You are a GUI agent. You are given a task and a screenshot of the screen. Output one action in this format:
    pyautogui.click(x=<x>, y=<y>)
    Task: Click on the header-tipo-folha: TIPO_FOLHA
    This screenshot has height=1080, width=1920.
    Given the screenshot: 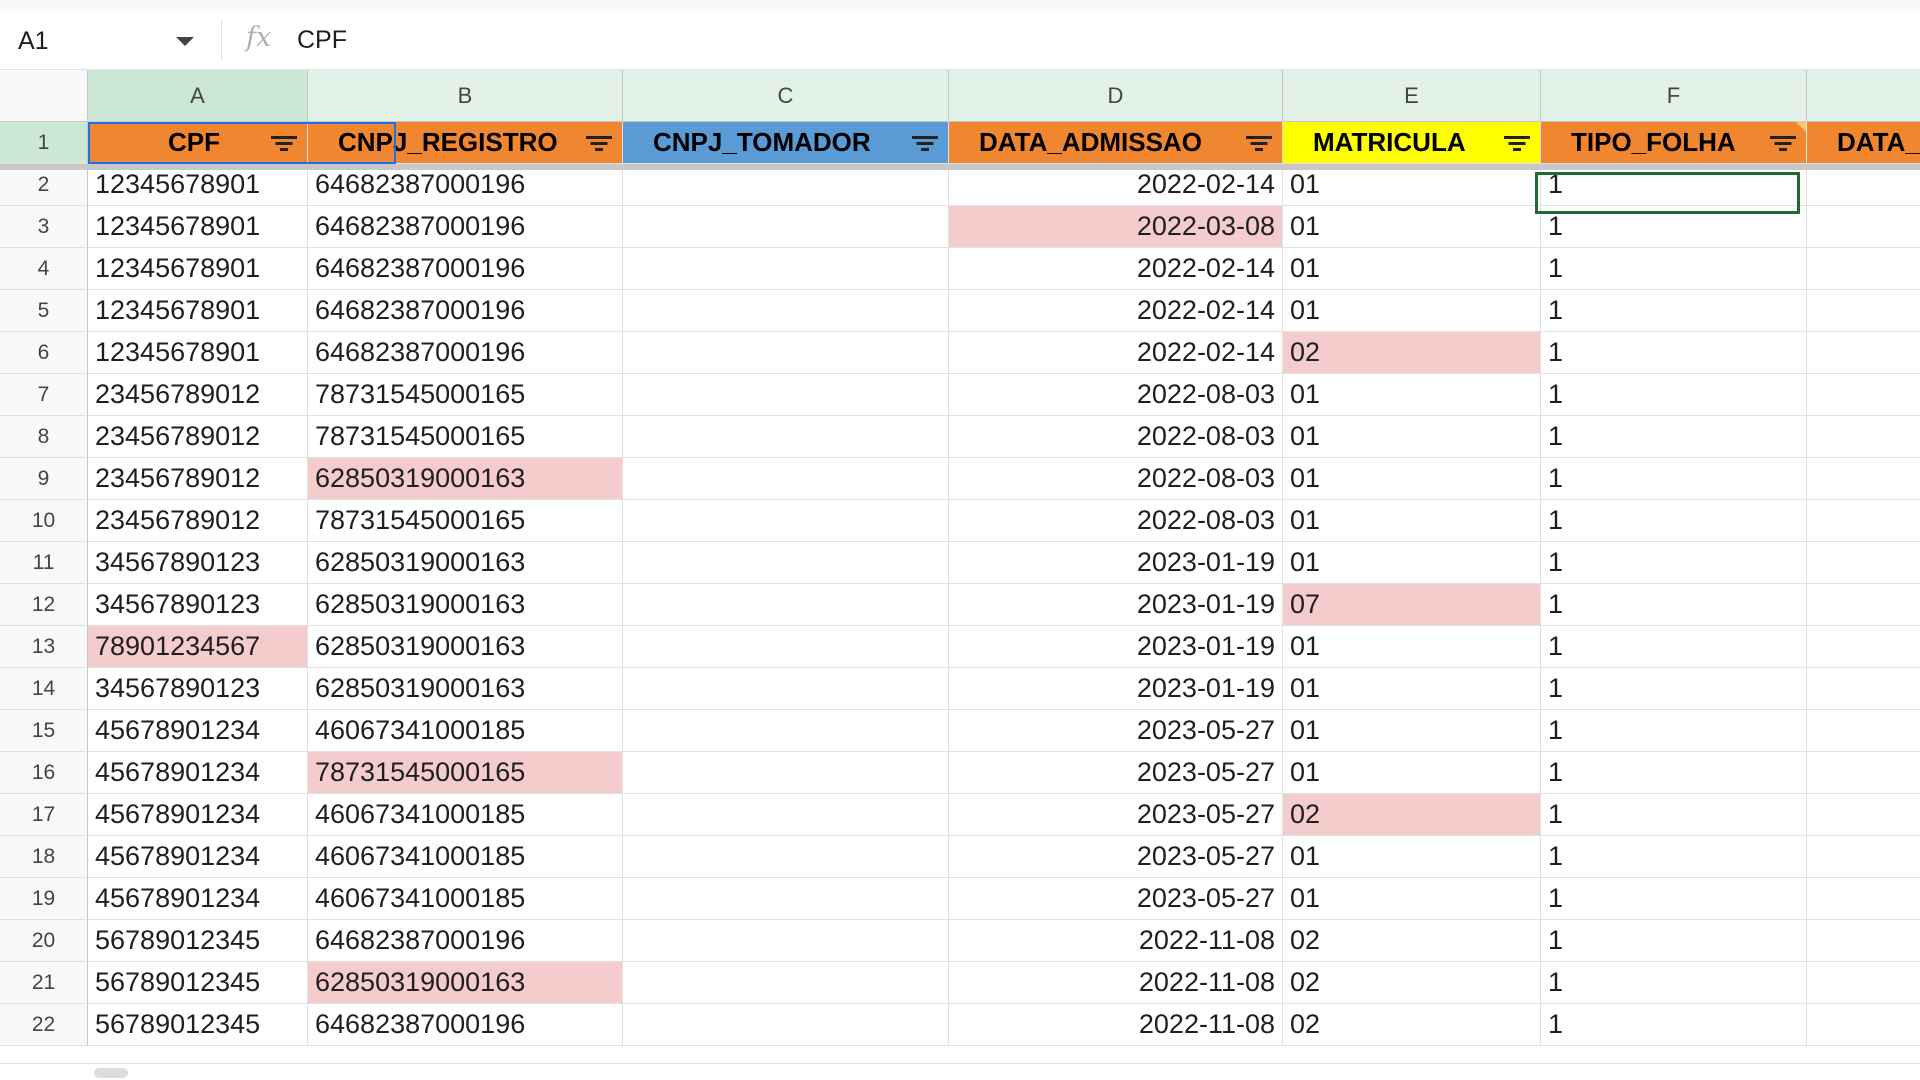 What is the action you would take?
    pyautogui.click(x=1674, y=143)
    